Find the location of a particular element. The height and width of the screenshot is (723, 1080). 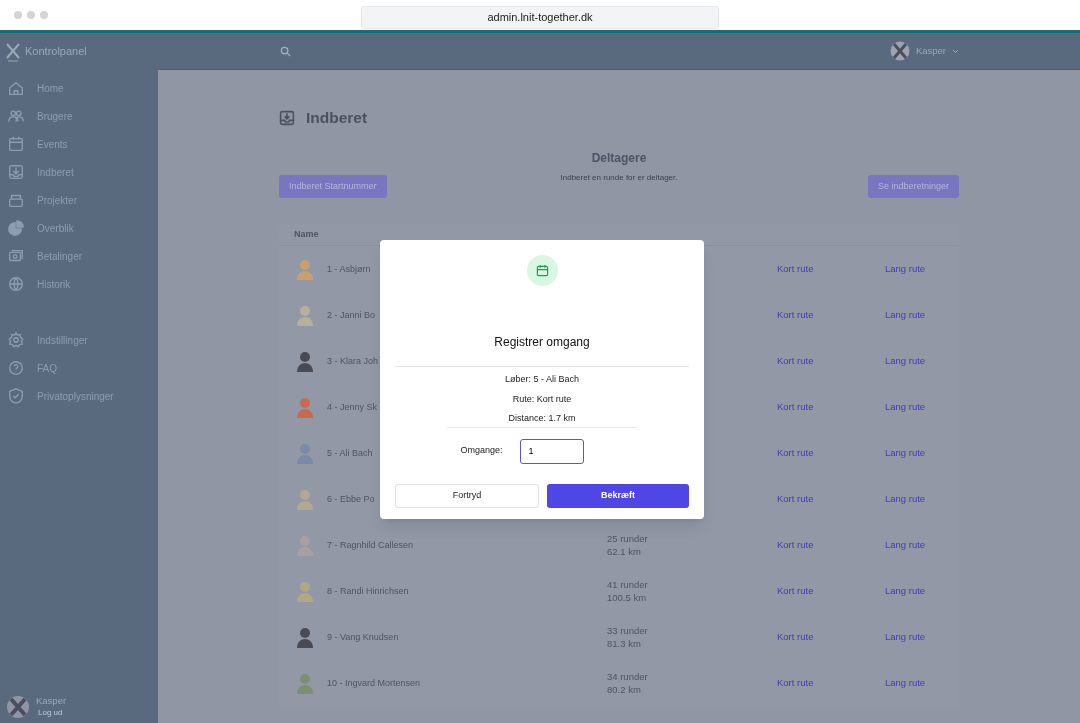

cancel-button: Fortryd is located at coordinates (467, 495).